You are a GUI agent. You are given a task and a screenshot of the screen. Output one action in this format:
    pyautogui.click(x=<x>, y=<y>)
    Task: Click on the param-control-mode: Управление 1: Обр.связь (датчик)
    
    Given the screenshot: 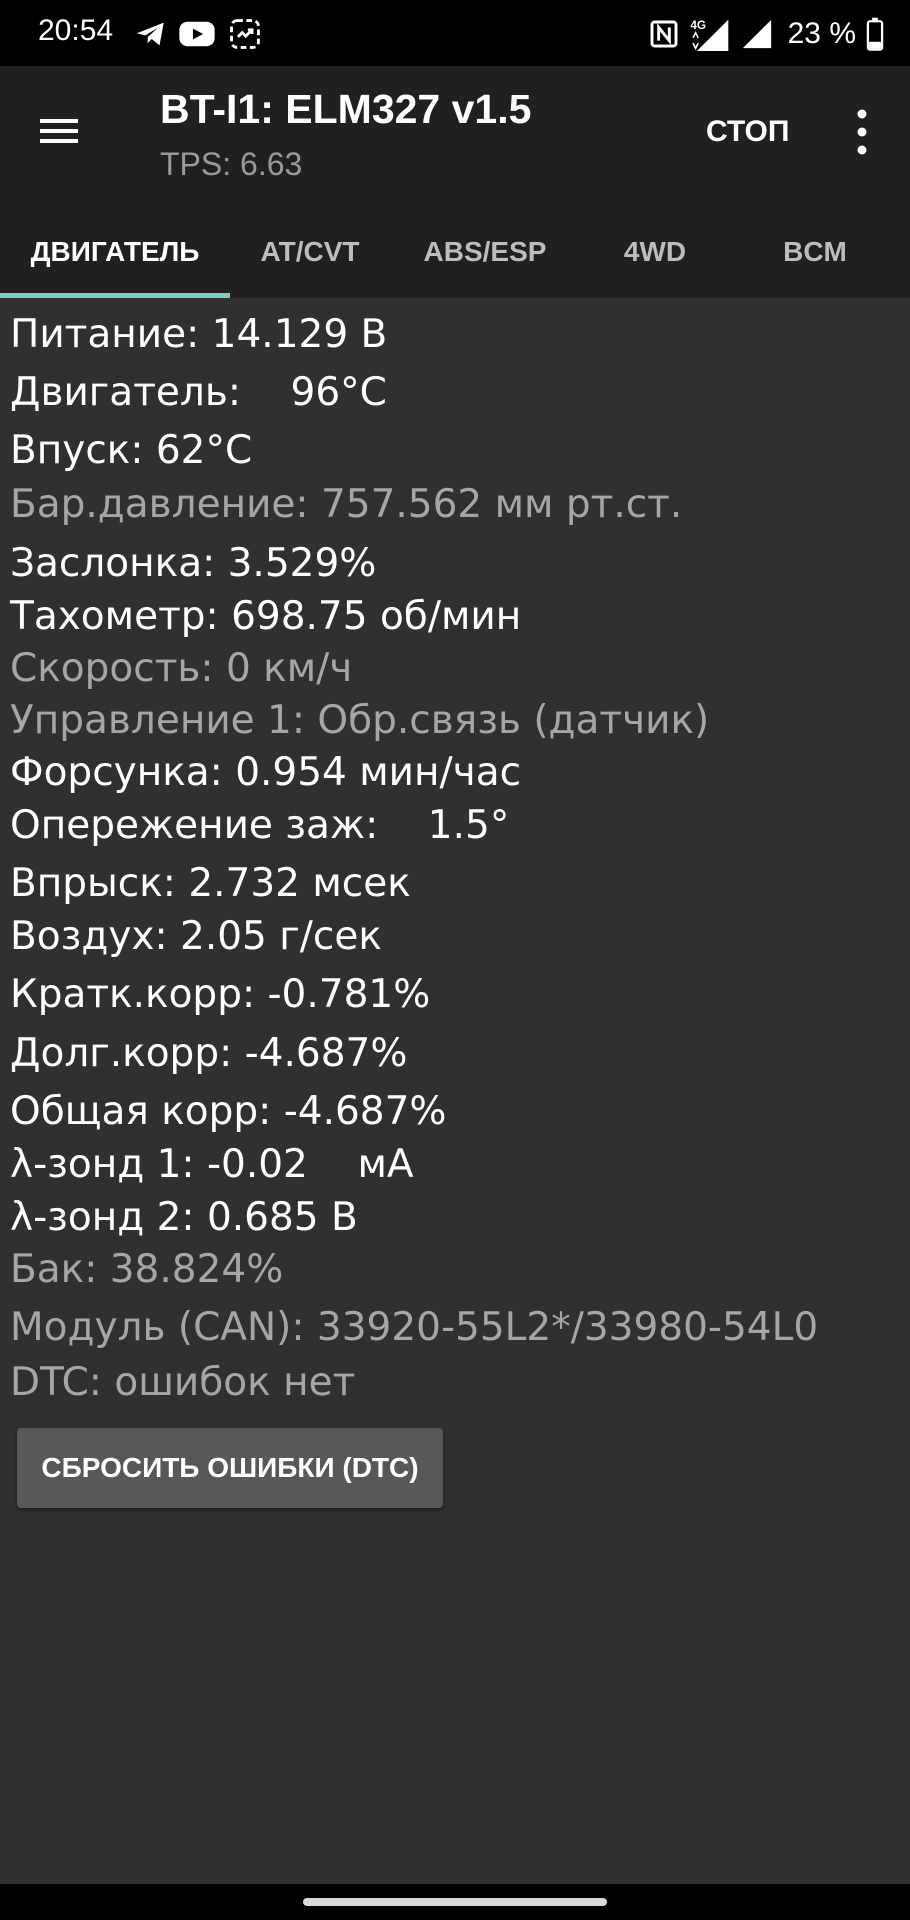 What is the action you would take?
    pyautogui.click(x=360, y=720)
    